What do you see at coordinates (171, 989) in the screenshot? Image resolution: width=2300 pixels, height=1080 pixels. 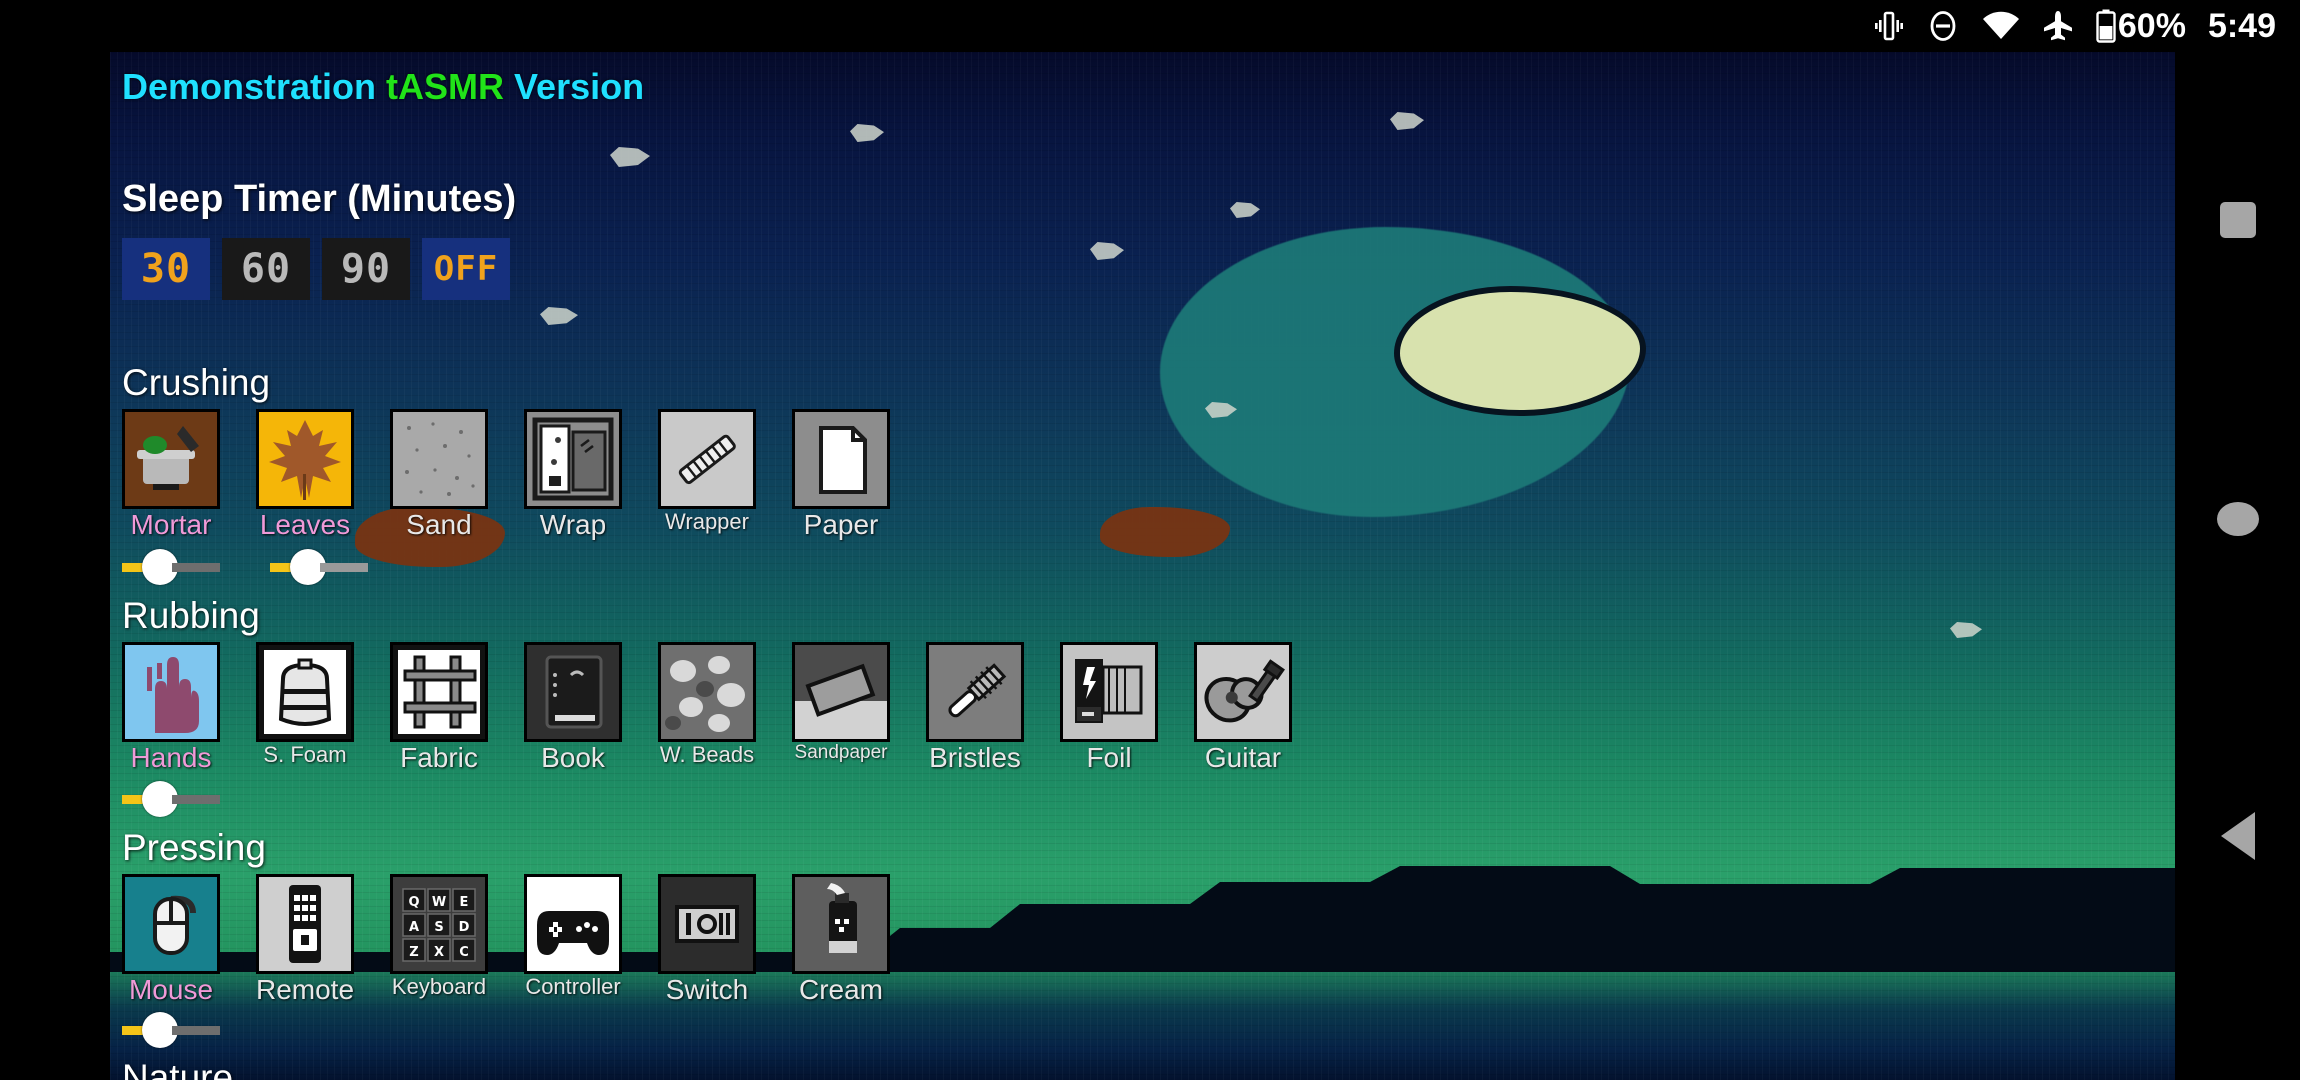 I see `sound-label-mouse: Mouse` at bounding box center [171, 989].